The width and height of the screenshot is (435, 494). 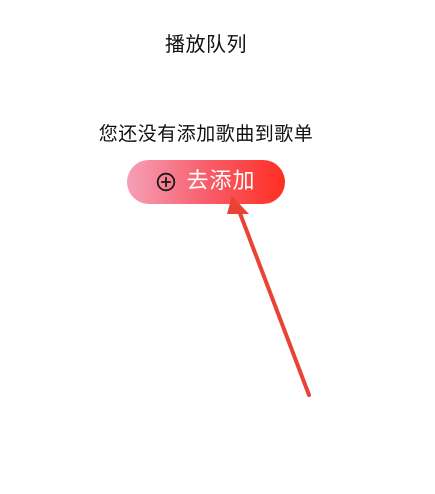 What do you see at coordinates (206, 134) in the screenshot?
I see `empty-state-message: 您还没有添加歌曲到歌单` at bounding box center [206, 134].